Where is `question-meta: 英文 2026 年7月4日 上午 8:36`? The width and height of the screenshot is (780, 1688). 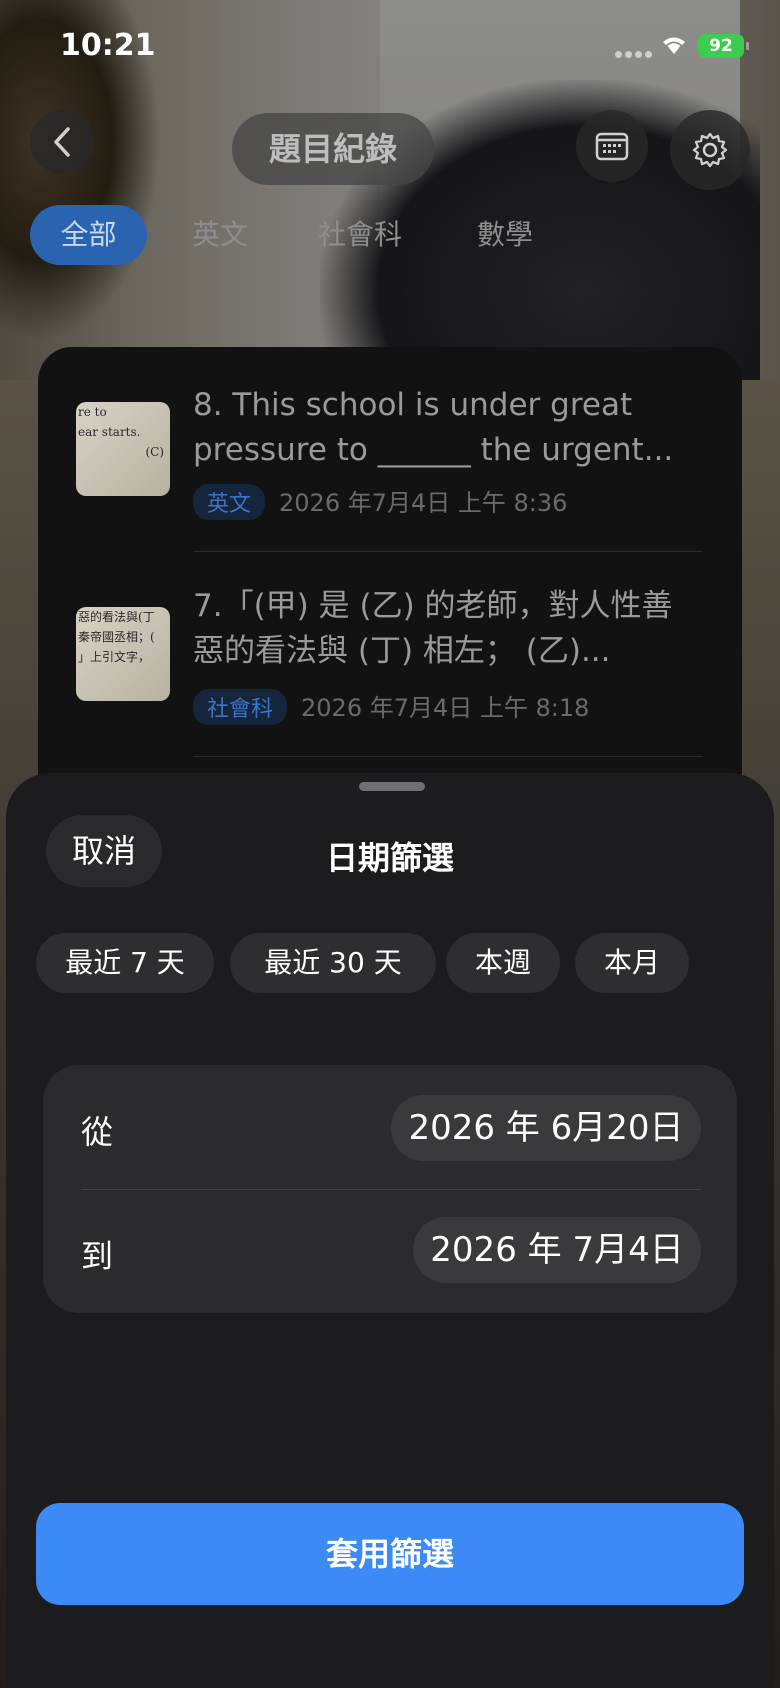 question-meta: 英文 2026 年7月4日 上午 8:36 is located at coordinates (380, 501).